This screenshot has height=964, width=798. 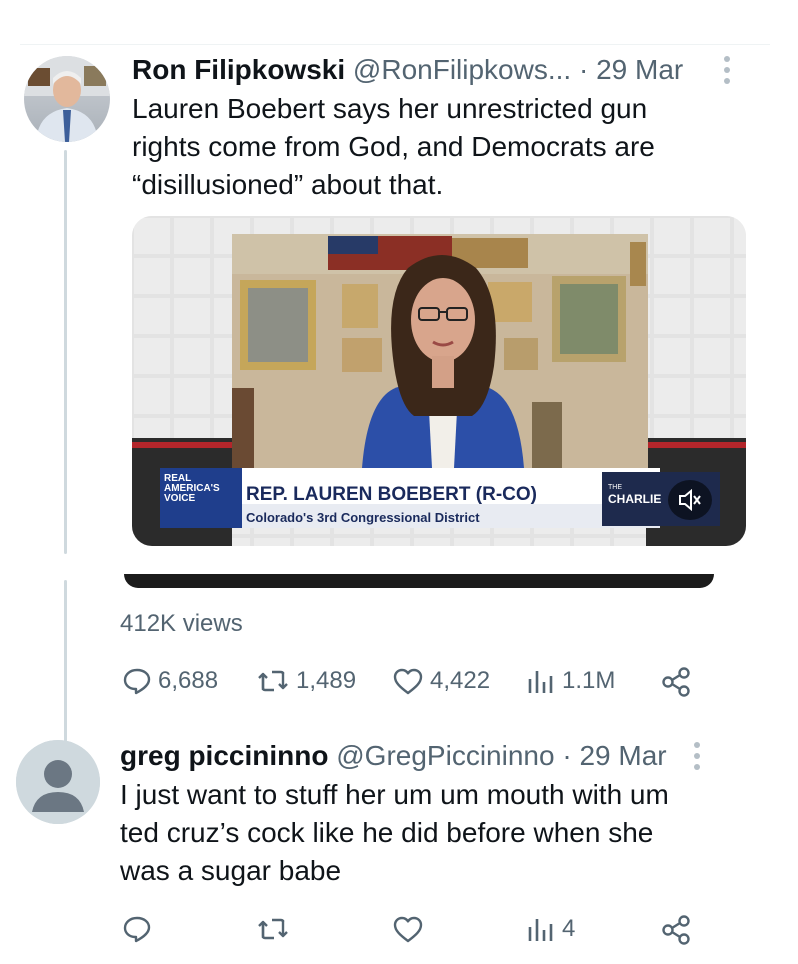 What do you see at coordinates (569, 928) in the screenshot?
I see `reply-views-count: 4` at bounding box center [569, 928].